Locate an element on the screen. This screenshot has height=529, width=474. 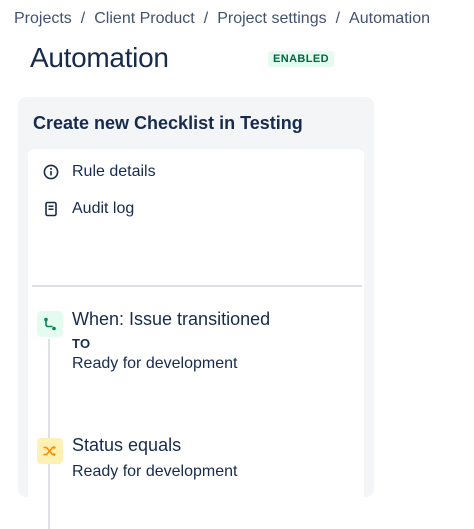
audit-log-icon is located at coordinates (51, 209).